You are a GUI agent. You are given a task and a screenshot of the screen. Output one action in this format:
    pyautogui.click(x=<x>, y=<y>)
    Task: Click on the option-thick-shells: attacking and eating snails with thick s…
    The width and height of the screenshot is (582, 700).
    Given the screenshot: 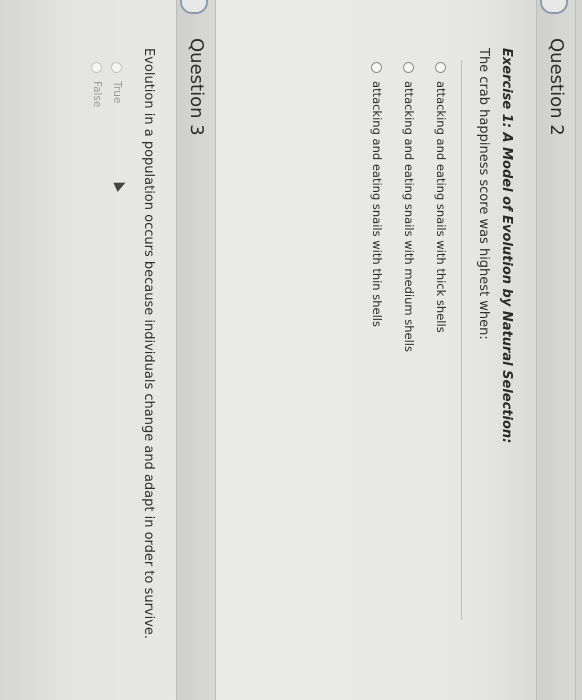 What is the action you would take?
    pyautogui.click(x=441, y=197)
    